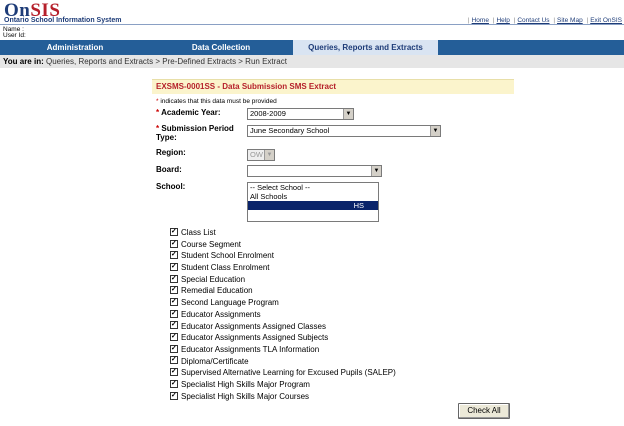  What do you see at coordinates (283, 267) in the screenshot?
I see `checkbox-item: Student Class Enrolment` at bounding box center [283, 267].